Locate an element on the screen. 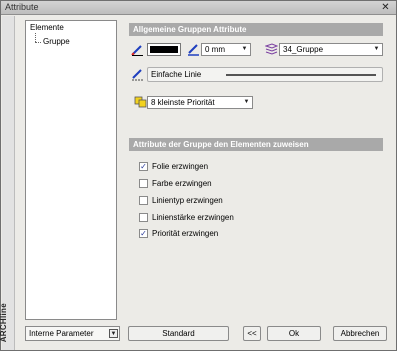  tree-item-gruppe: Gruppe is located at coordinates (56, 41).